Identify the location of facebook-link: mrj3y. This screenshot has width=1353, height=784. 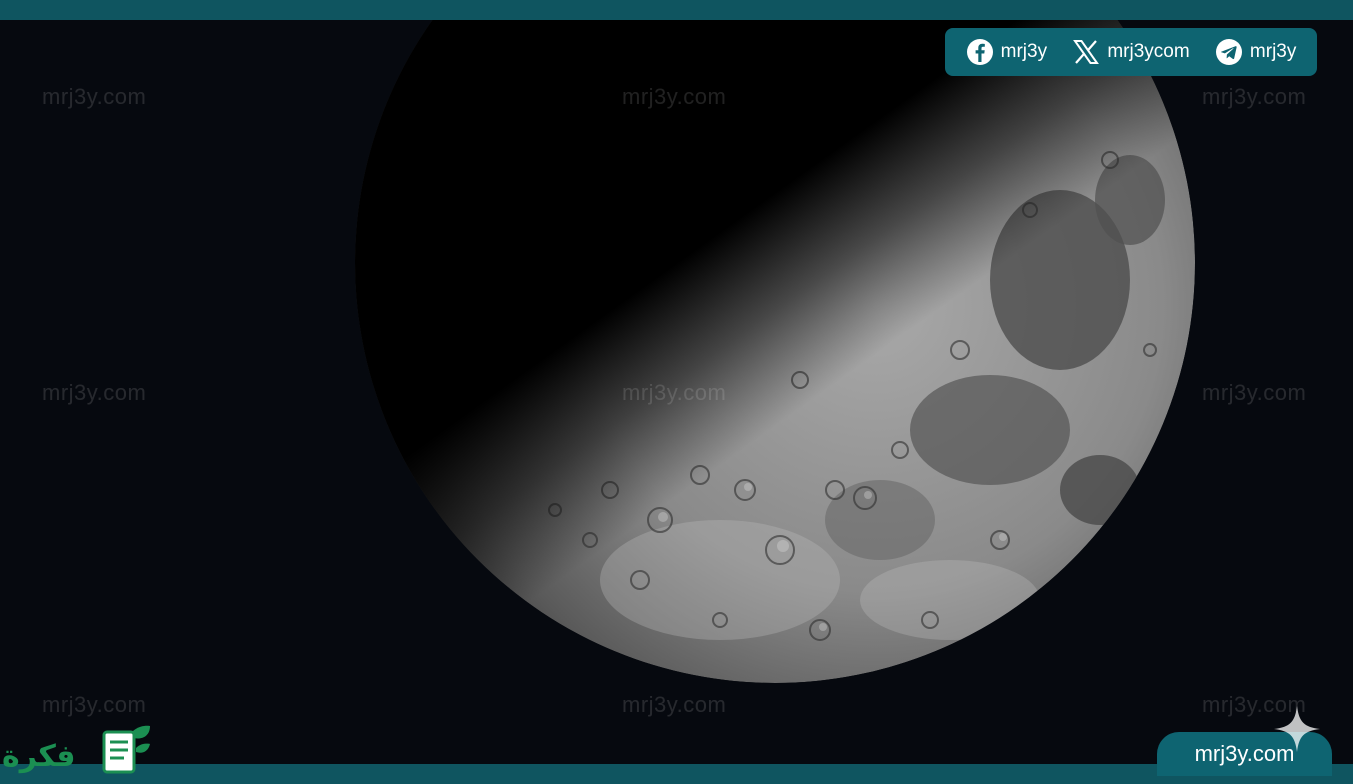
(1006, 52).